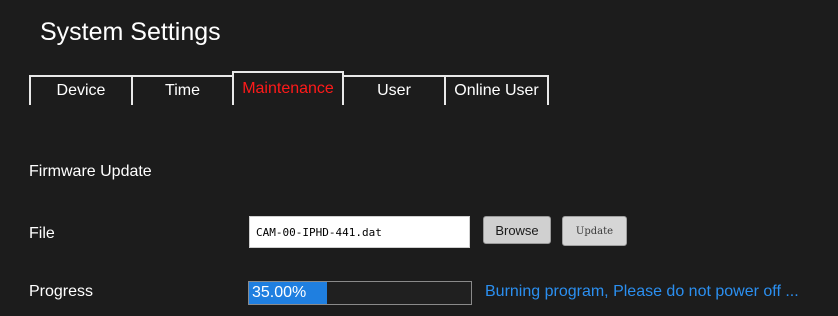 This screenshot has width=838, height=316. I want to click on settings-tab-bar: Device Time Maintenance User Online User, so click(289, 88).